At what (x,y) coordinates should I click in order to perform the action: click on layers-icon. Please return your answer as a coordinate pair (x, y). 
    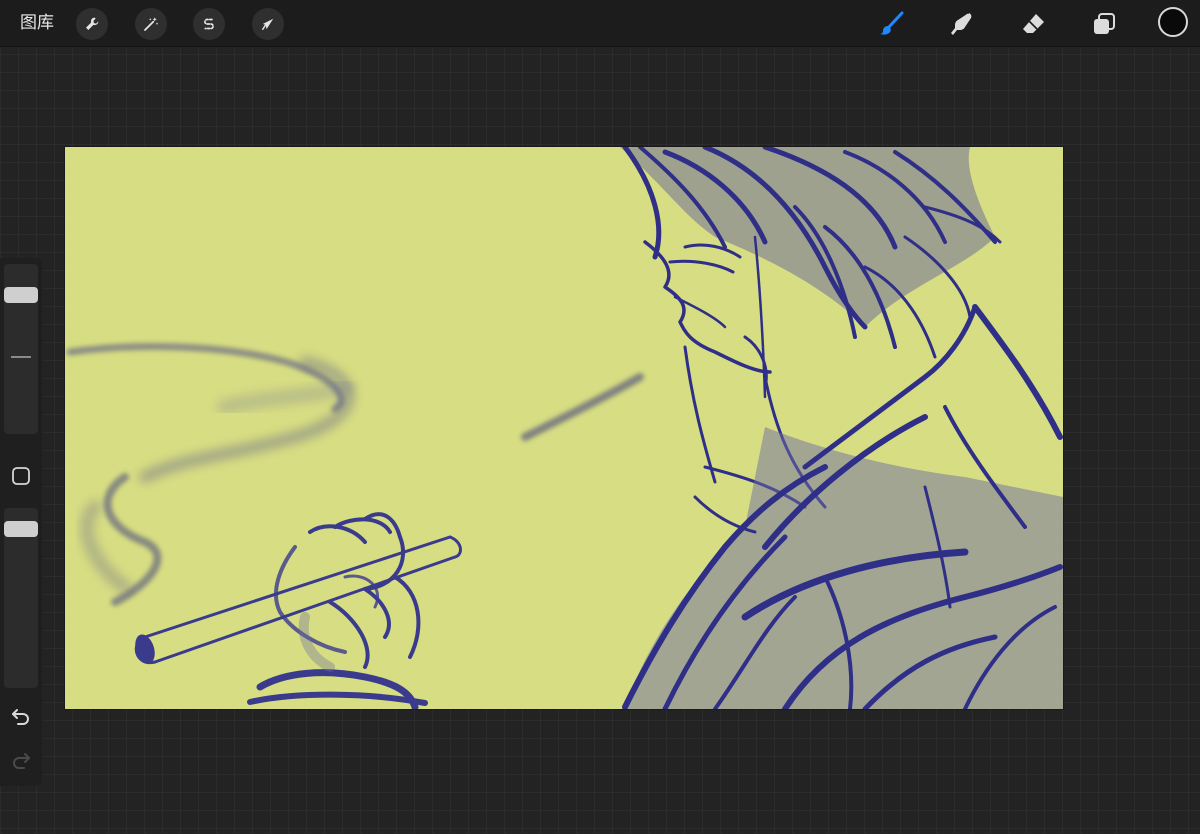
    Looking at the image, I should click on (1104, 23).